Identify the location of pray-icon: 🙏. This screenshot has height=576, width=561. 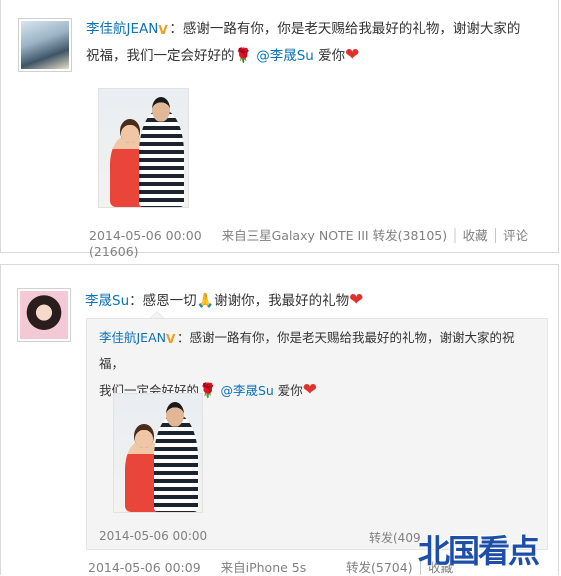
(205, 301).